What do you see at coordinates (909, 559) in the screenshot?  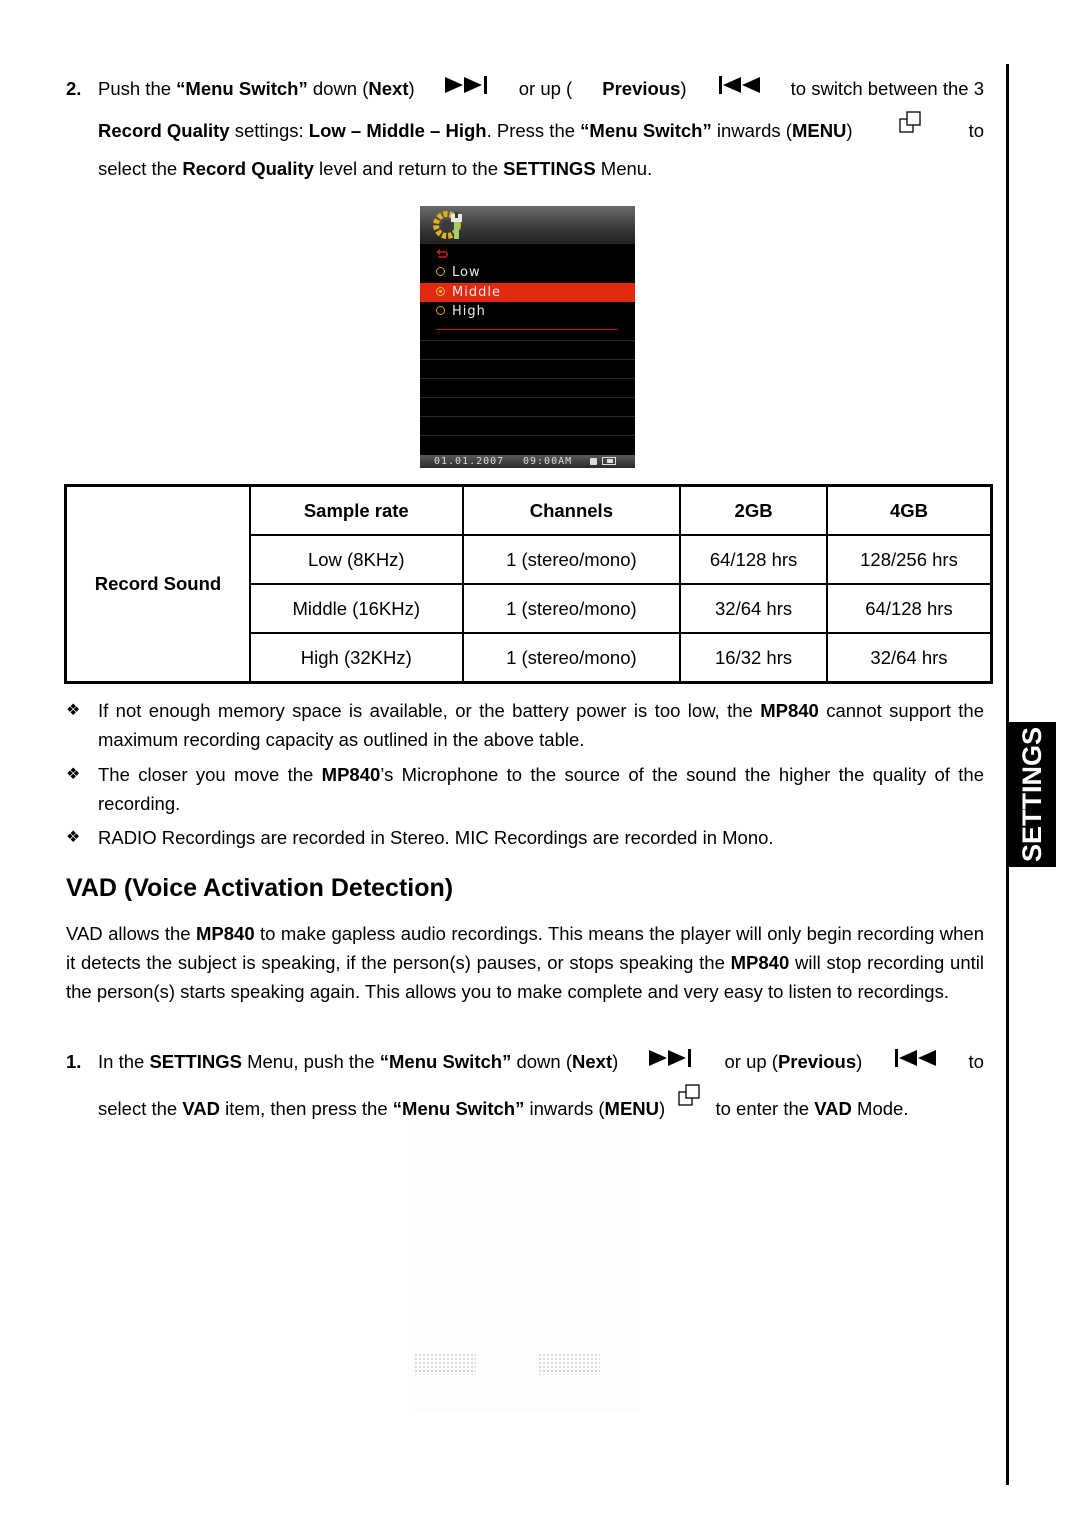 I see `table-cell: 128/256 hrs` at bounding box center [909, 559].